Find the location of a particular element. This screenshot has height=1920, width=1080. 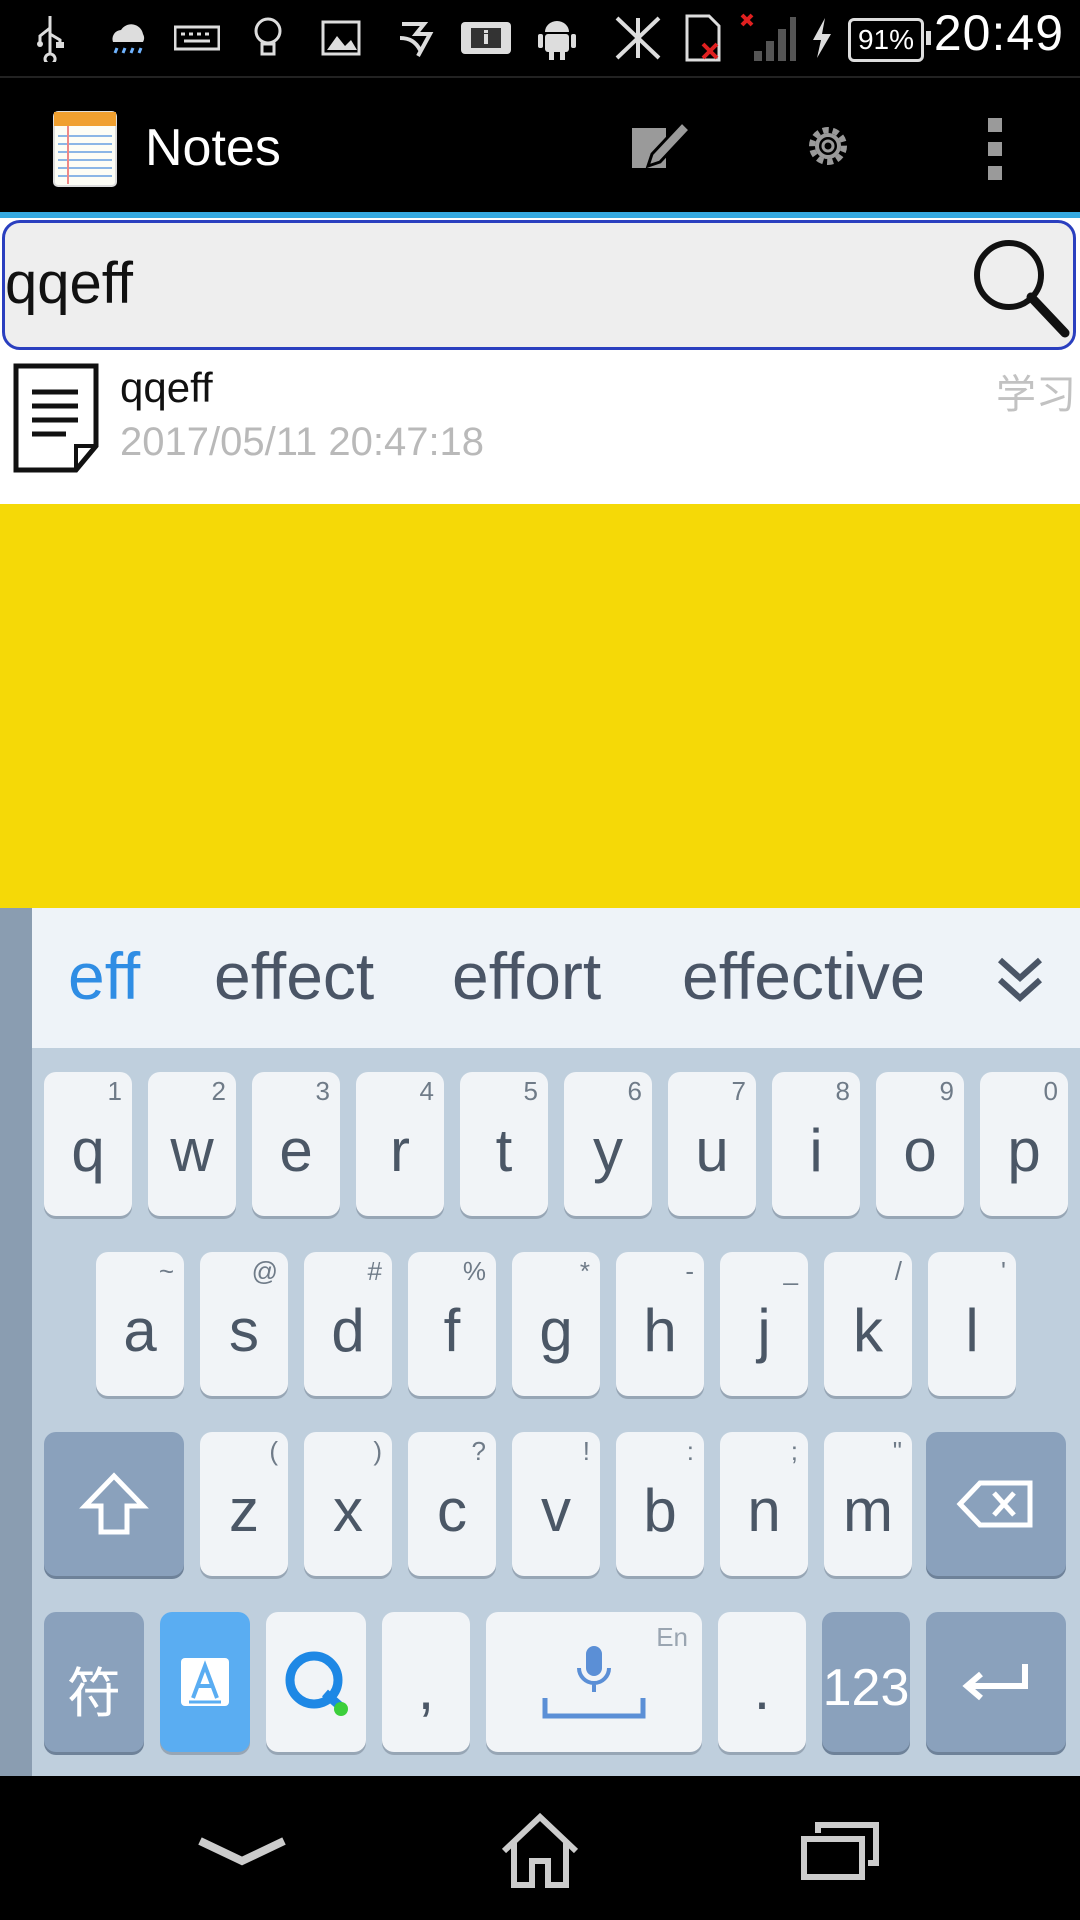

key-x: ) x is located at coordinates (348, 1504).